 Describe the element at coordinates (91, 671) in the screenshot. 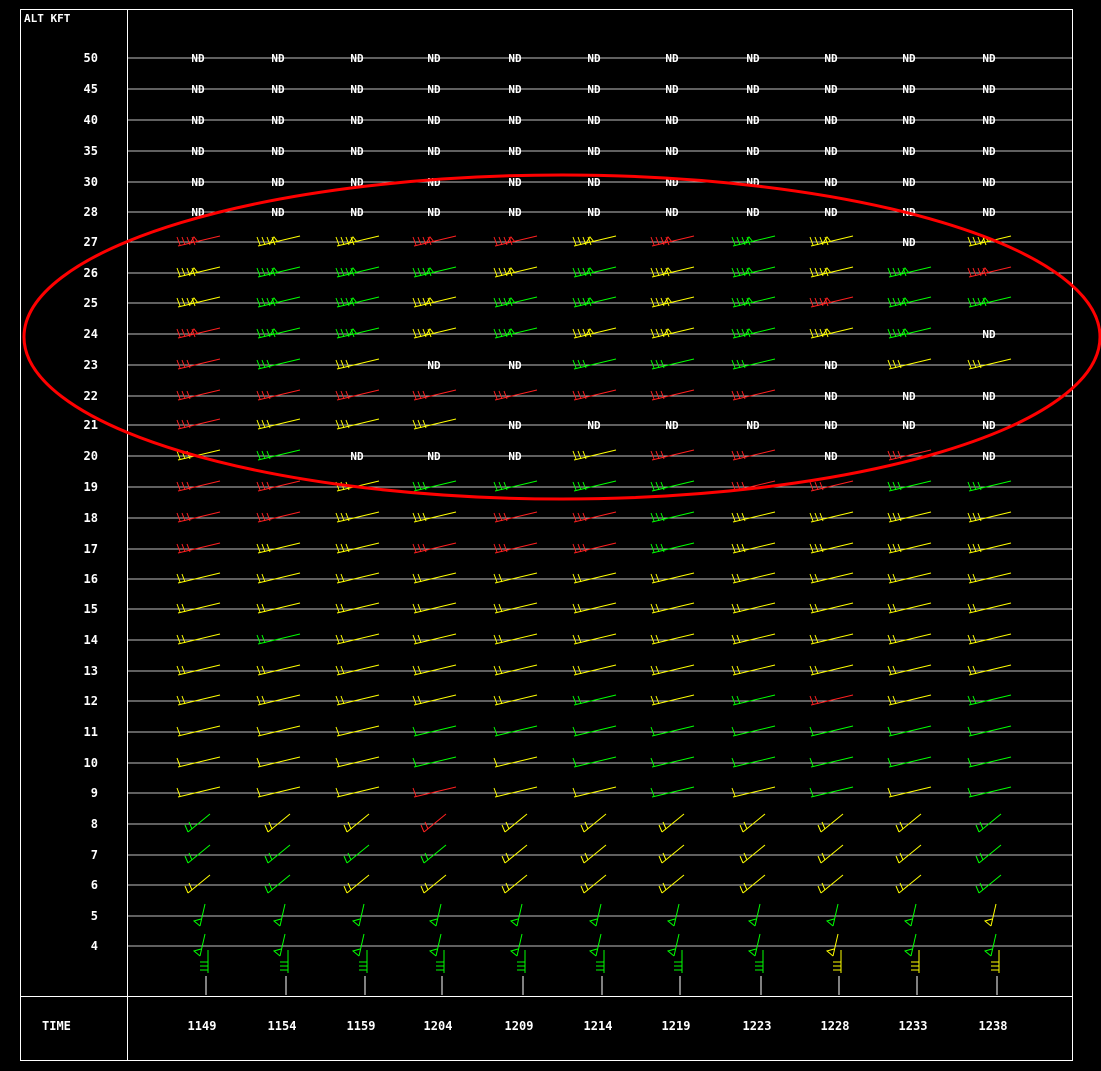

I see `altitude-tick-label: 13` at that location.